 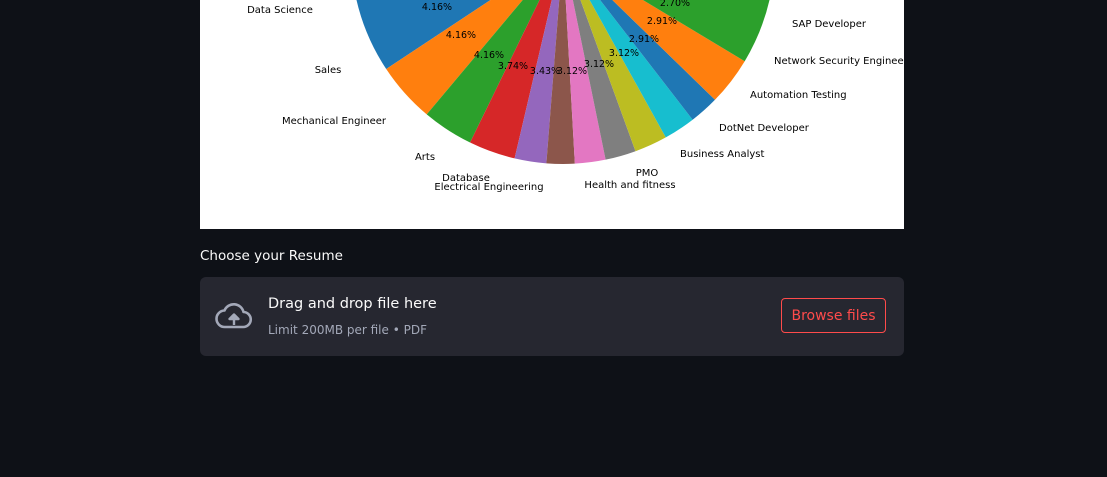 I want to click on slice-label: DotNet Developer, so click(x=764, y=128).